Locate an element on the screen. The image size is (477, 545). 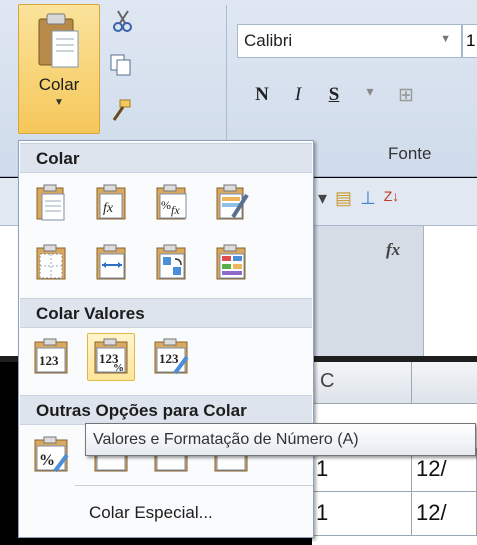
format-painter-icon is located at coordinates (121, 111).